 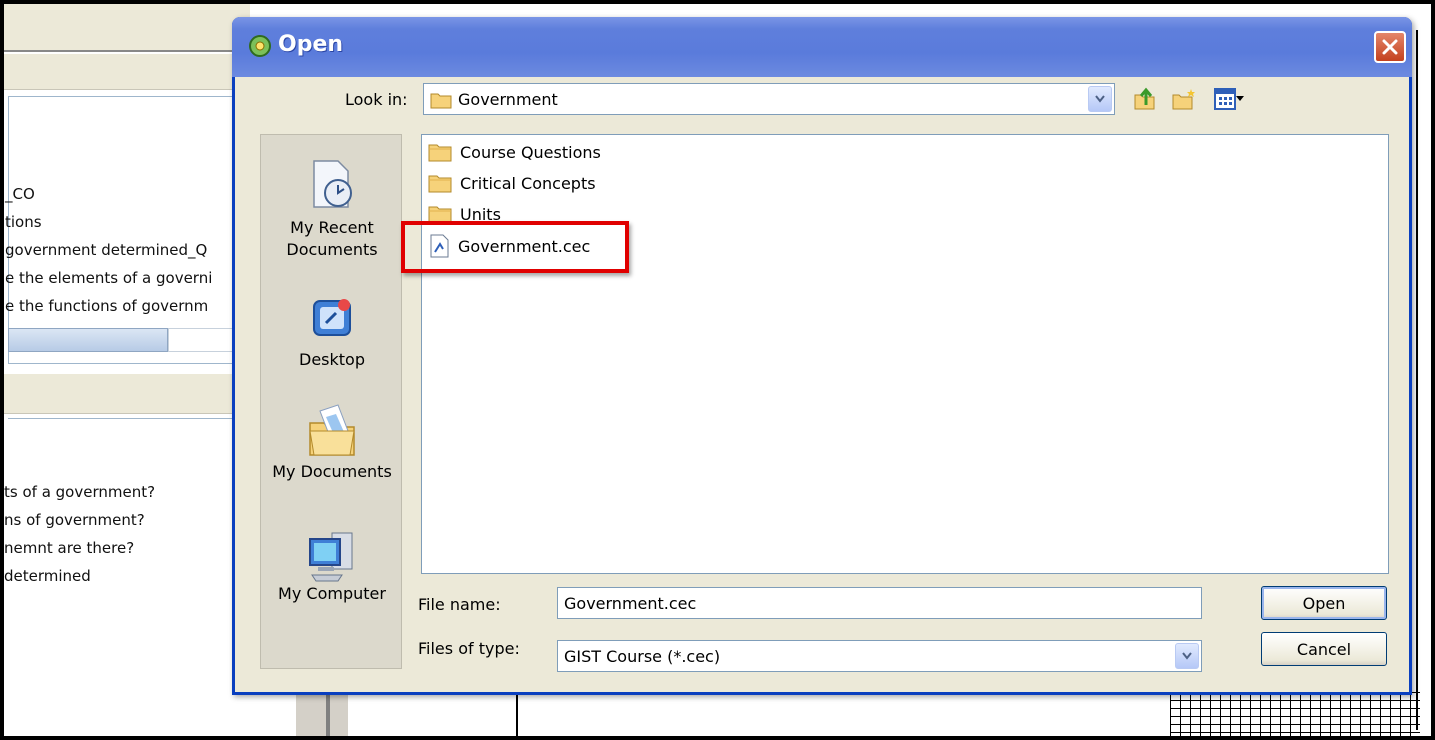 I want to click on file-name-field: Government.cec, so click(x=879, y=603).